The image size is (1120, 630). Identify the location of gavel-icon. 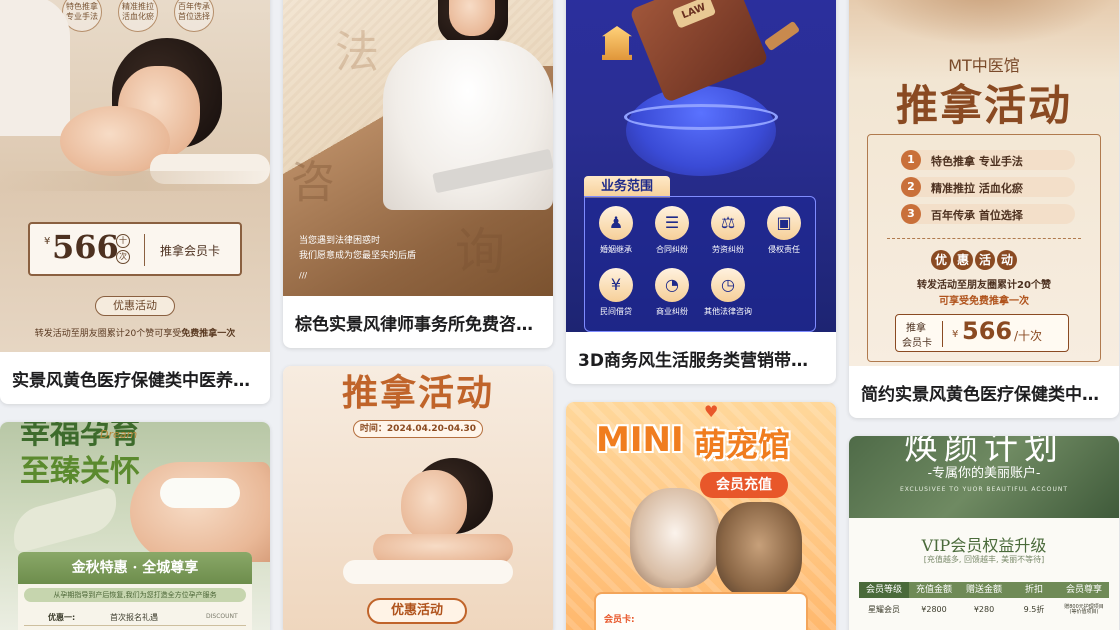
(782, 36).